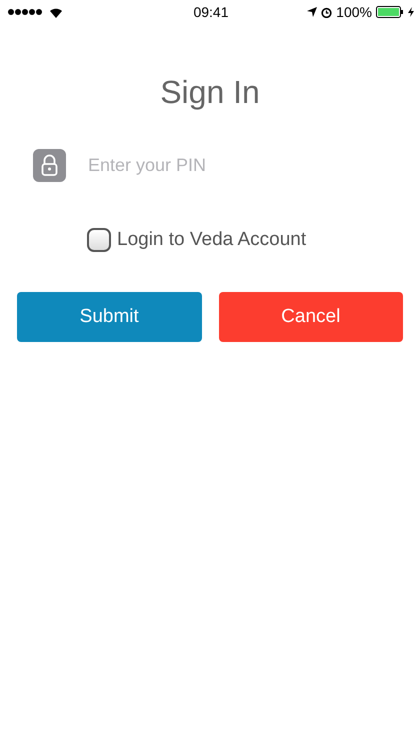 The height and width of the screenshot is (750, 420). Describe the element at coordinates (56, 12) in the screenshot. I see `wifi-icon` at that location.